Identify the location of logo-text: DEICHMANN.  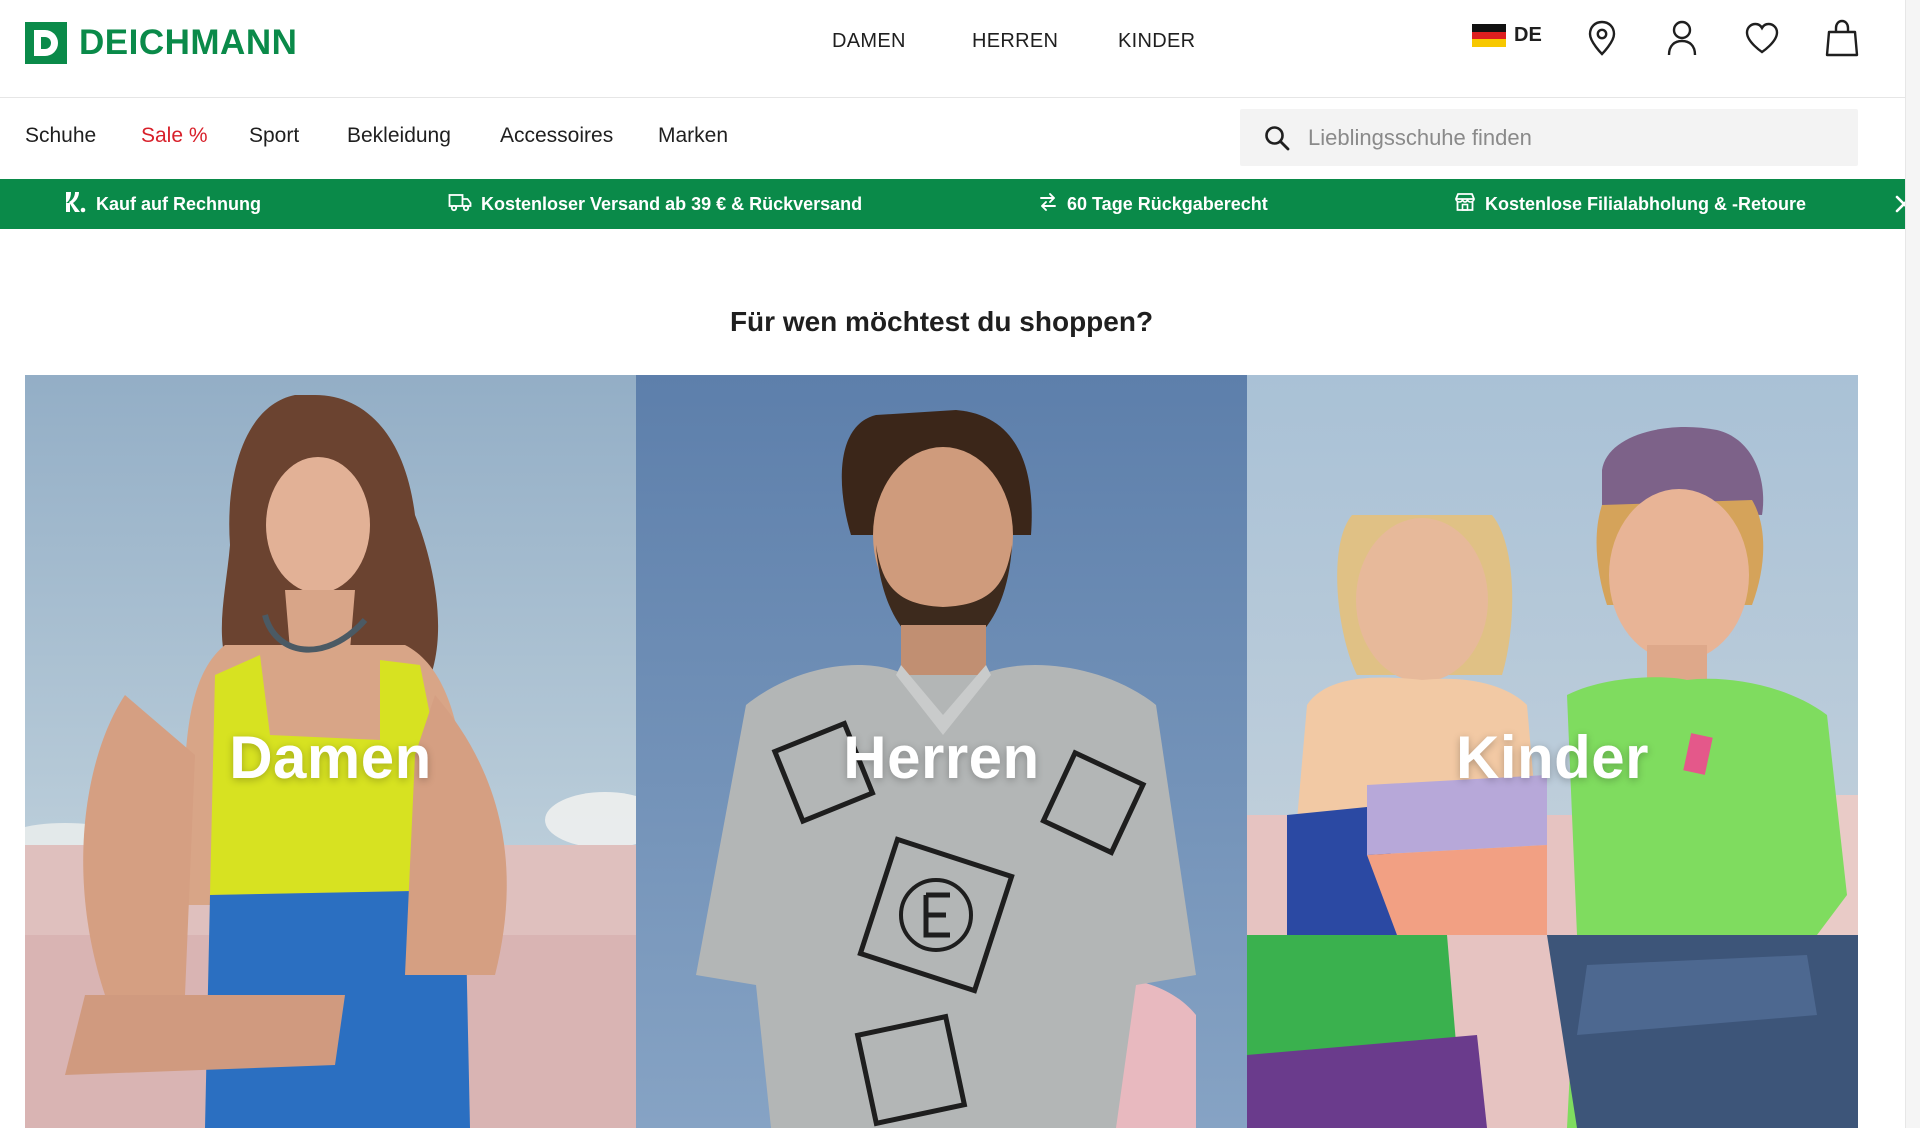
(188, 42).